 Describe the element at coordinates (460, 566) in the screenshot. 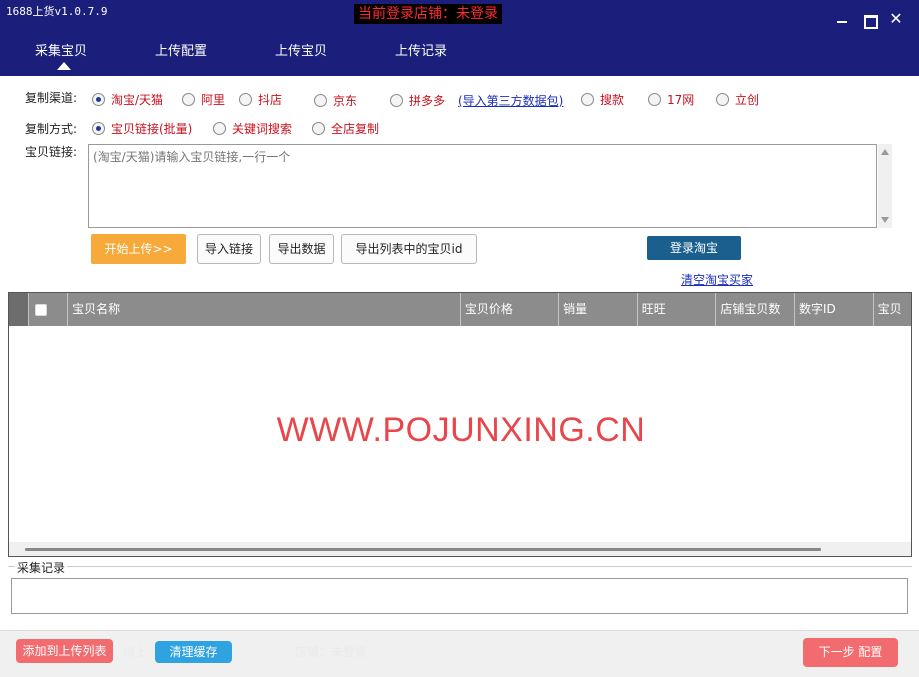

I see `log-divider` at that location.